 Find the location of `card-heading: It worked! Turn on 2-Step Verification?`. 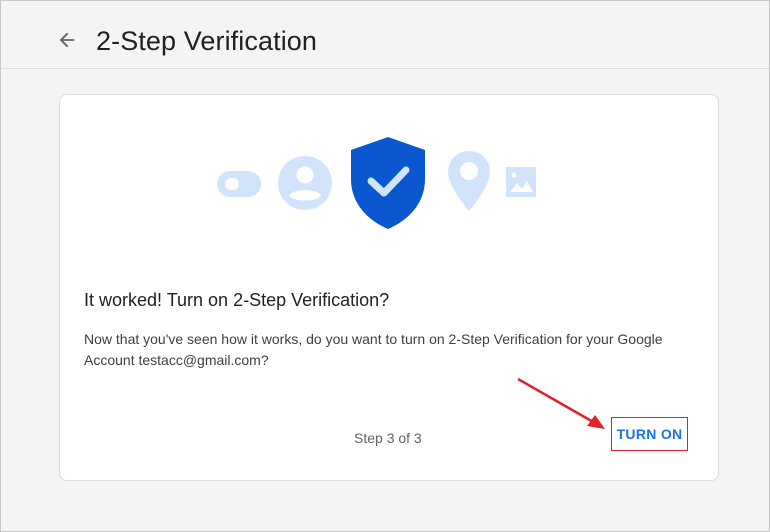

card-heading: It worked! Turn on 2-Step Verification? is located at coordinates (237, 300).